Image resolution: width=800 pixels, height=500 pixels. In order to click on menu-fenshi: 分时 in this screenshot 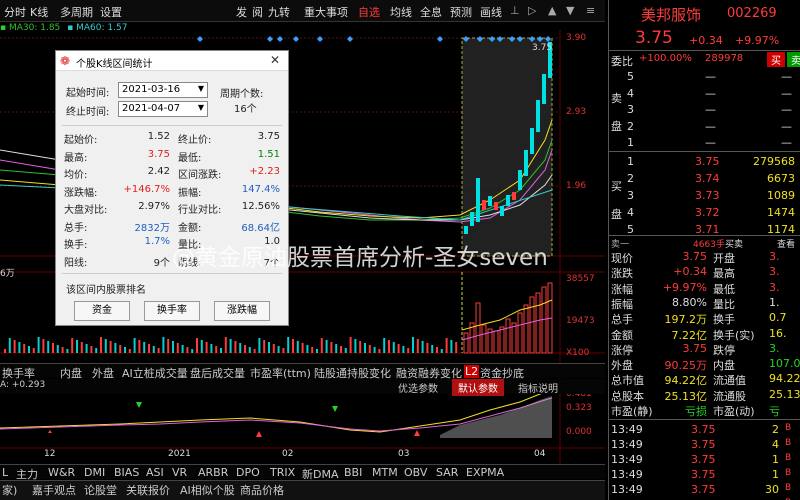, I will do `click(15, 12)`.